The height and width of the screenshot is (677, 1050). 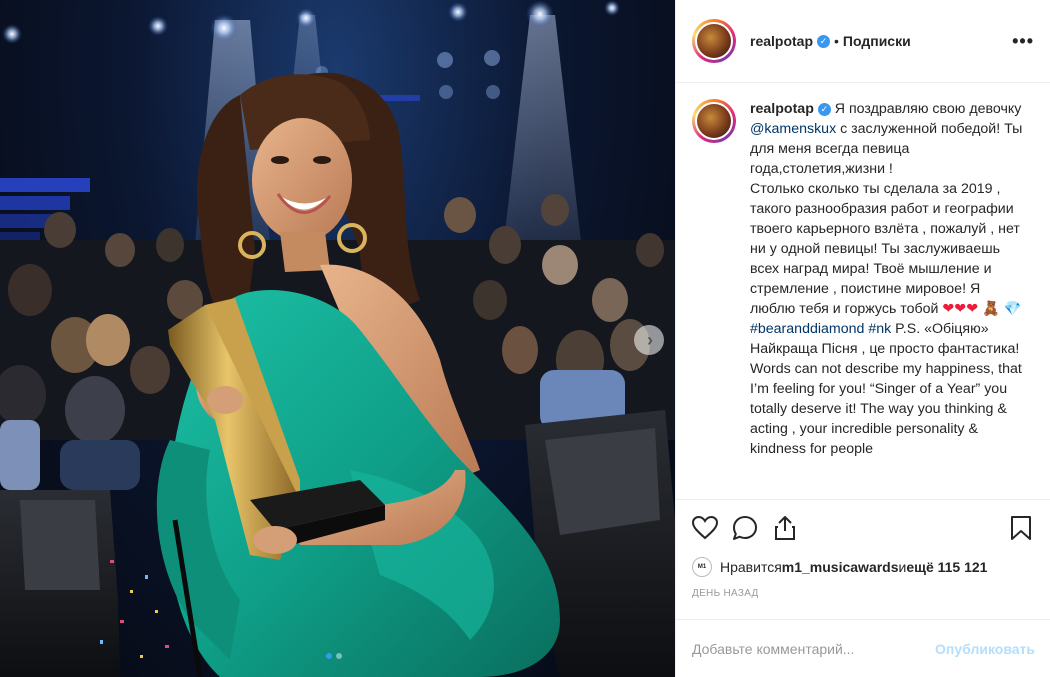 I want to click on carousel-dots, so click(x=334, y=656).